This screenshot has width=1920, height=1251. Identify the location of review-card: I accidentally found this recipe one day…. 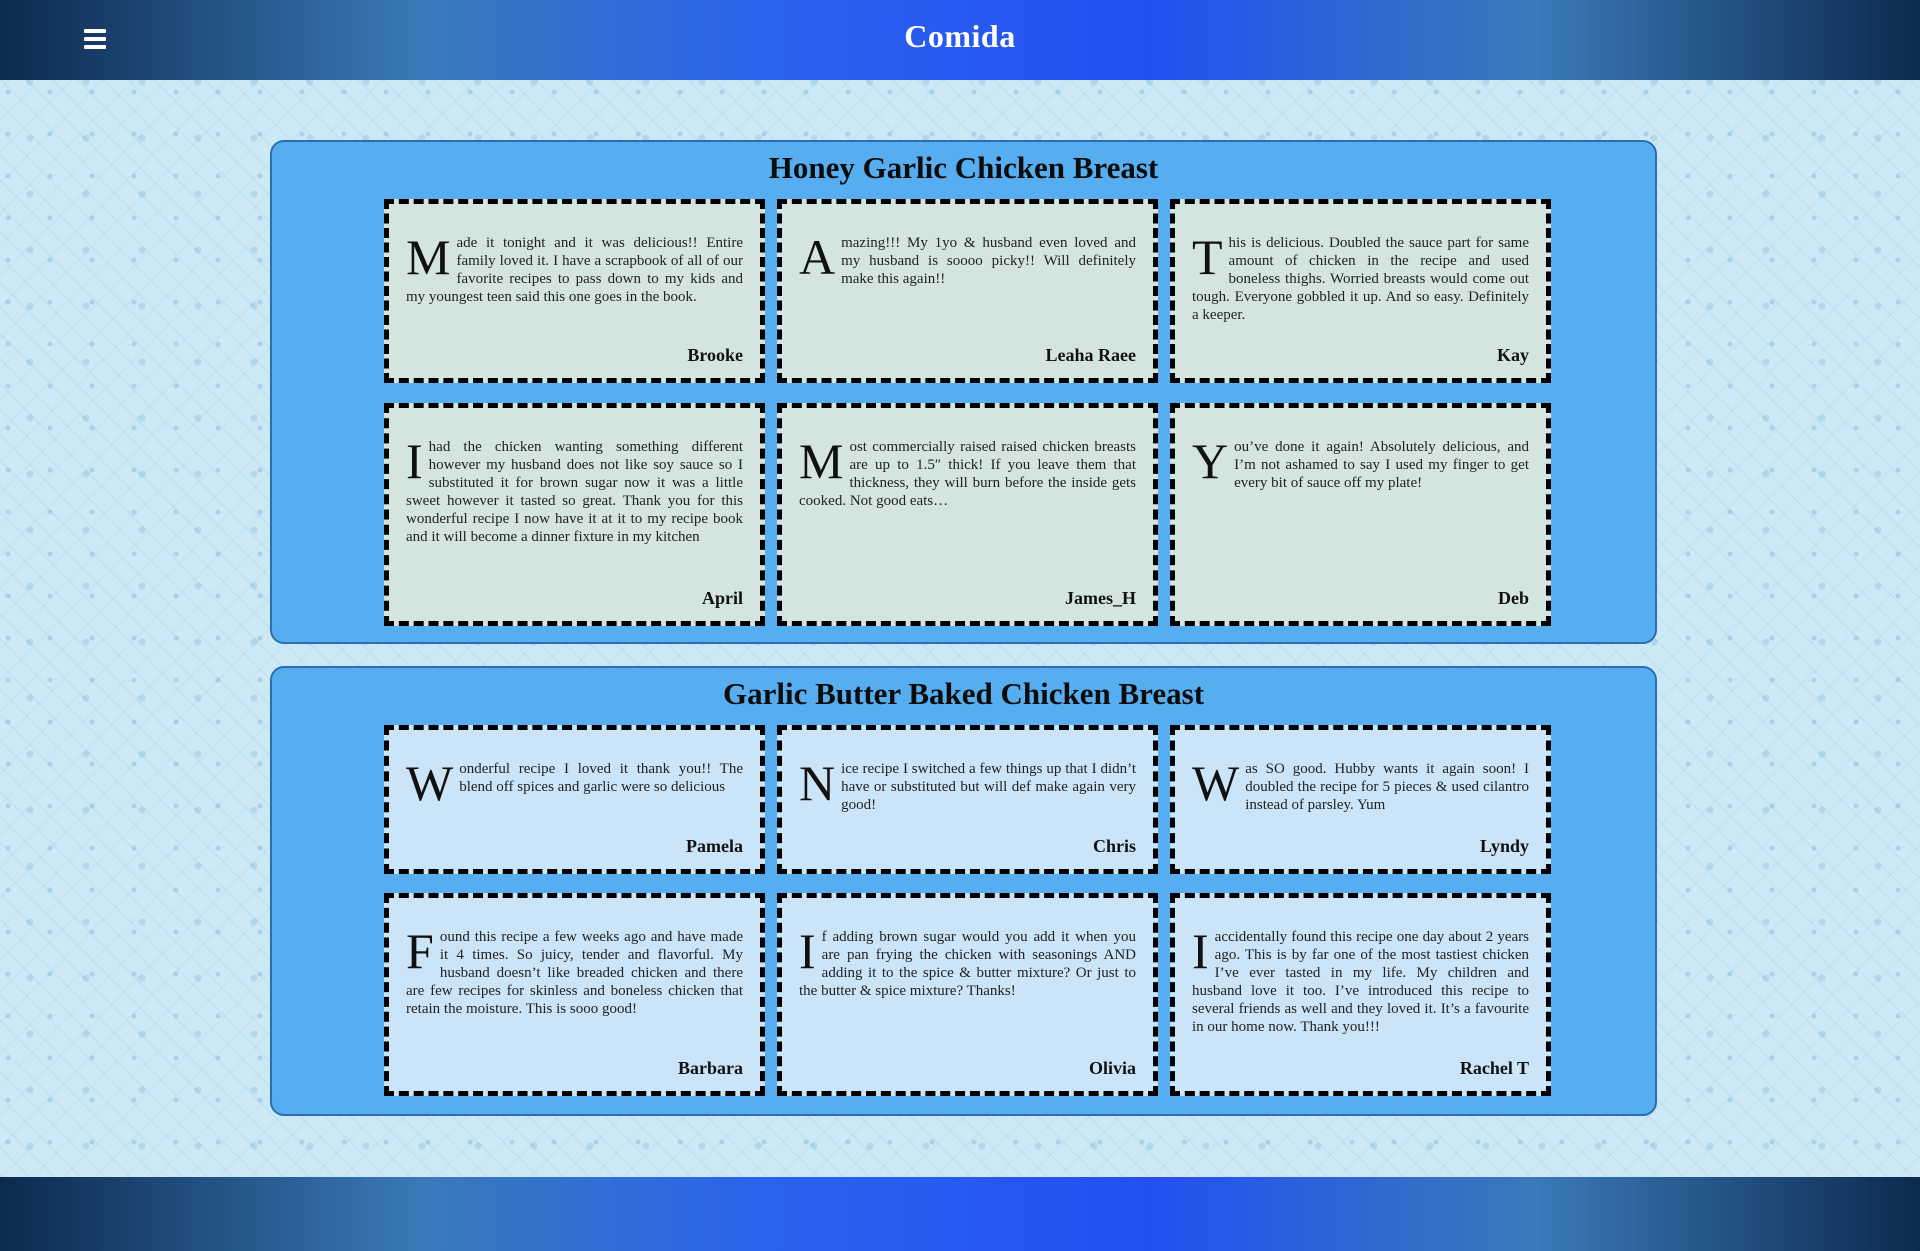
(1360, 994).